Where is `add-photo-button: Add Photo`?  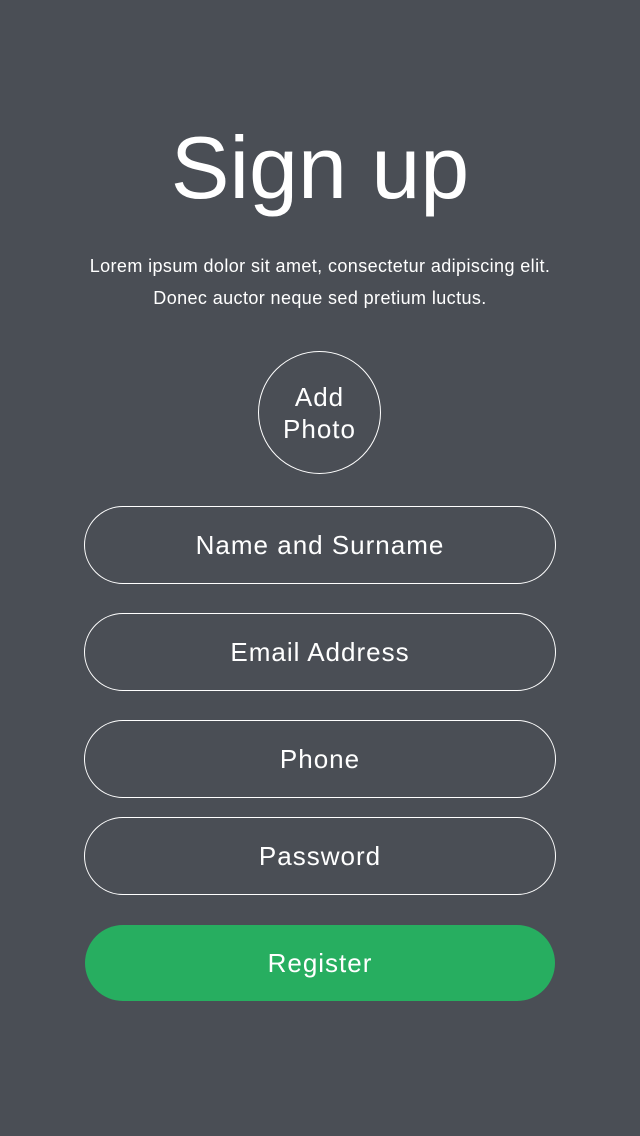 add-photo-button: Add Photo is located at coordinates (319, 412).